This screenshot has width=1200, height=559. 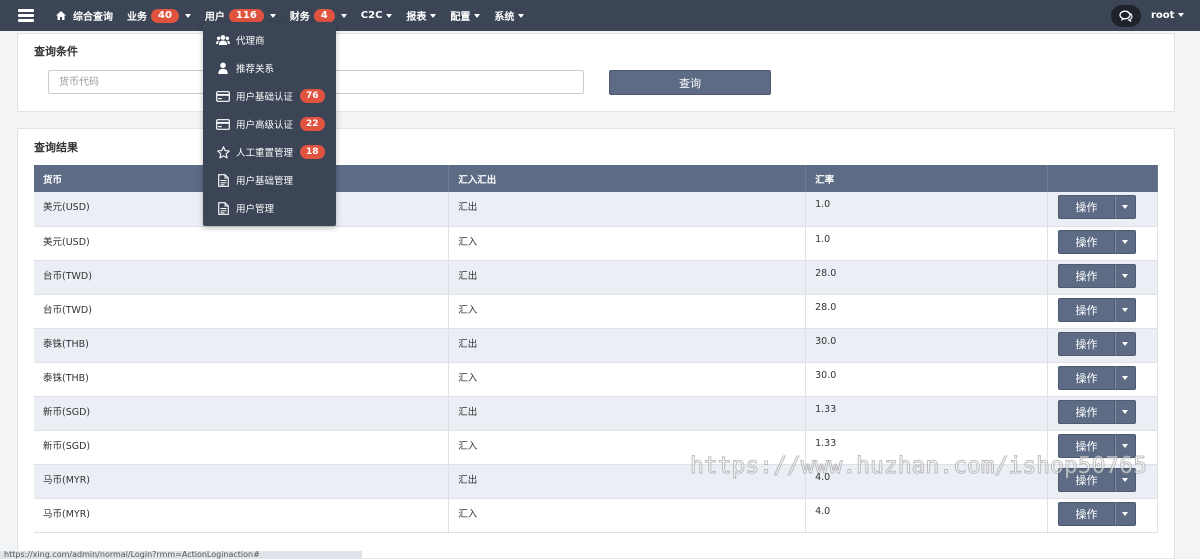 I want to click on nav-item-label: 综合查询, so click(x=93, y=17).